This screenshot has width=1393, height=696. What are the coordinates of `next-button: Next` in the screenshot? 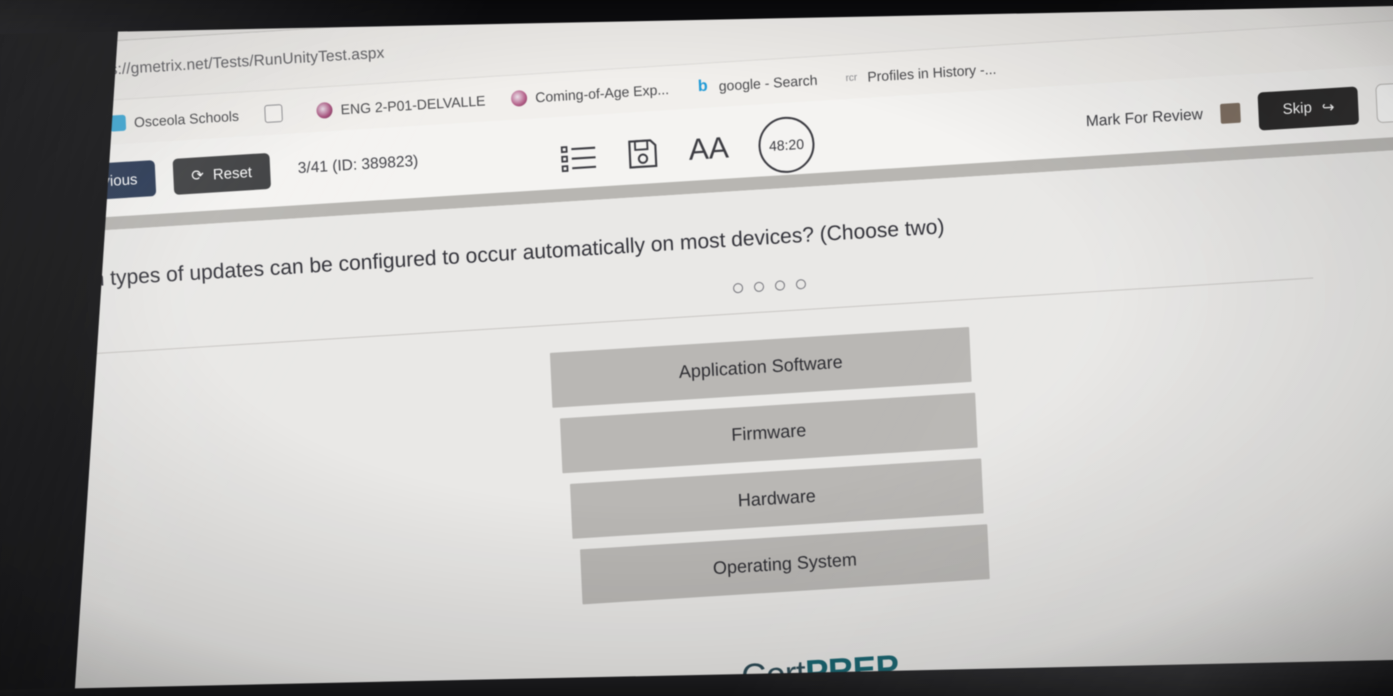 It's located at (1384, 101).